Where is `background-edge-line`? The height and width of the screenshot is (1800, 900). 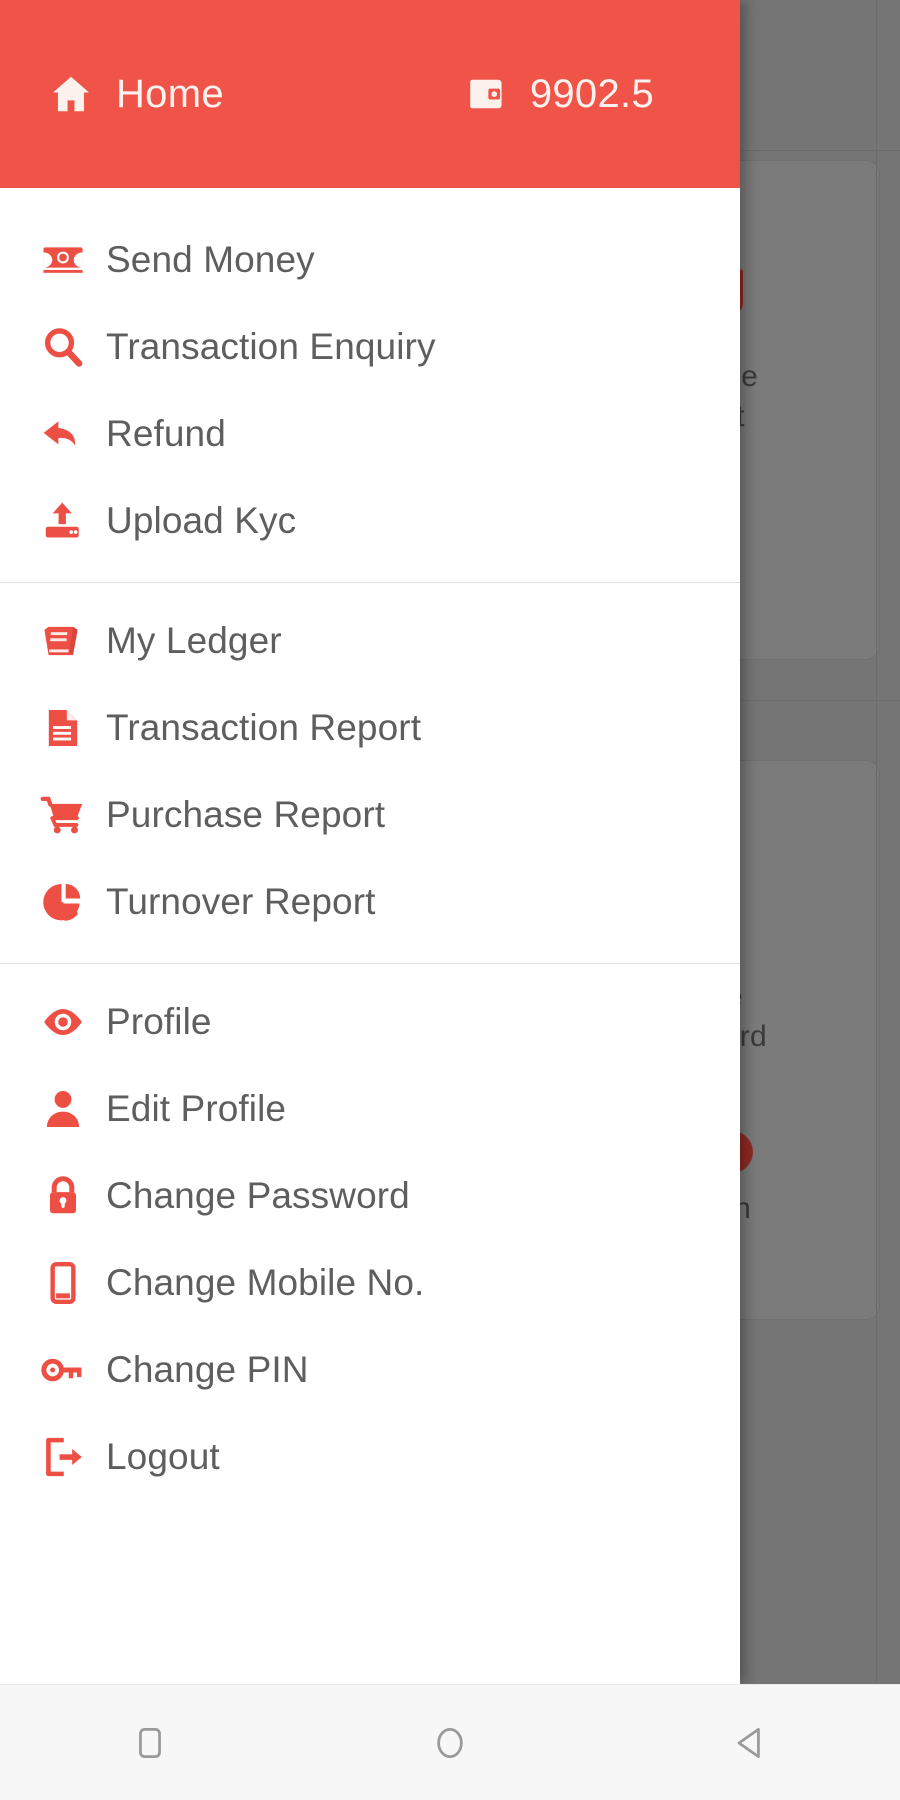 background-edge-line is located at coordinates (876, 842).